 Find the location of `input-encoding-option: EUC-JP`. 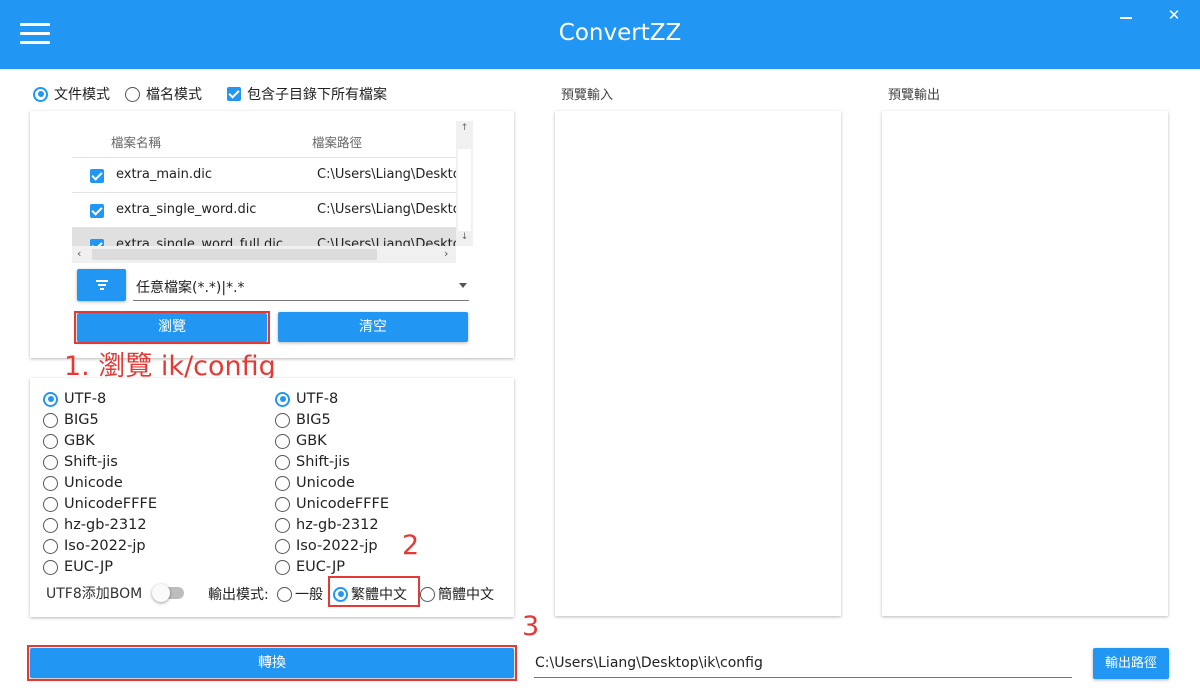

input-encoding-option: EUC-JP is located at coordinates (78, 567).